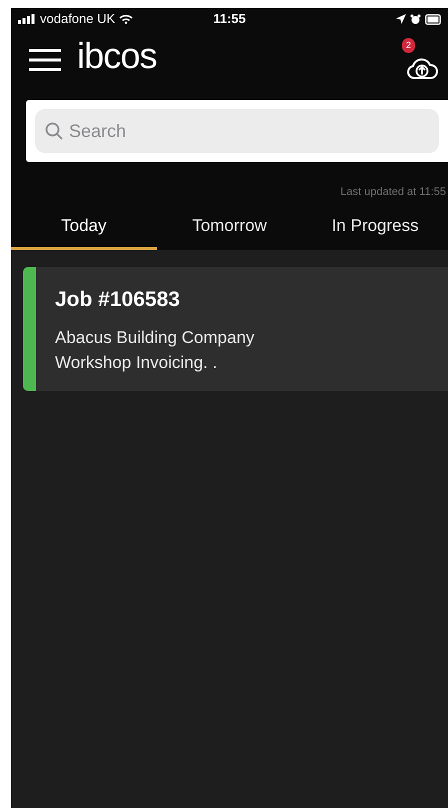 This screenshot has width=448, height=808. Describe the element at coordinates (78, 19) in the screenshot. I see `carrier-name: vodafone UK` at that location.